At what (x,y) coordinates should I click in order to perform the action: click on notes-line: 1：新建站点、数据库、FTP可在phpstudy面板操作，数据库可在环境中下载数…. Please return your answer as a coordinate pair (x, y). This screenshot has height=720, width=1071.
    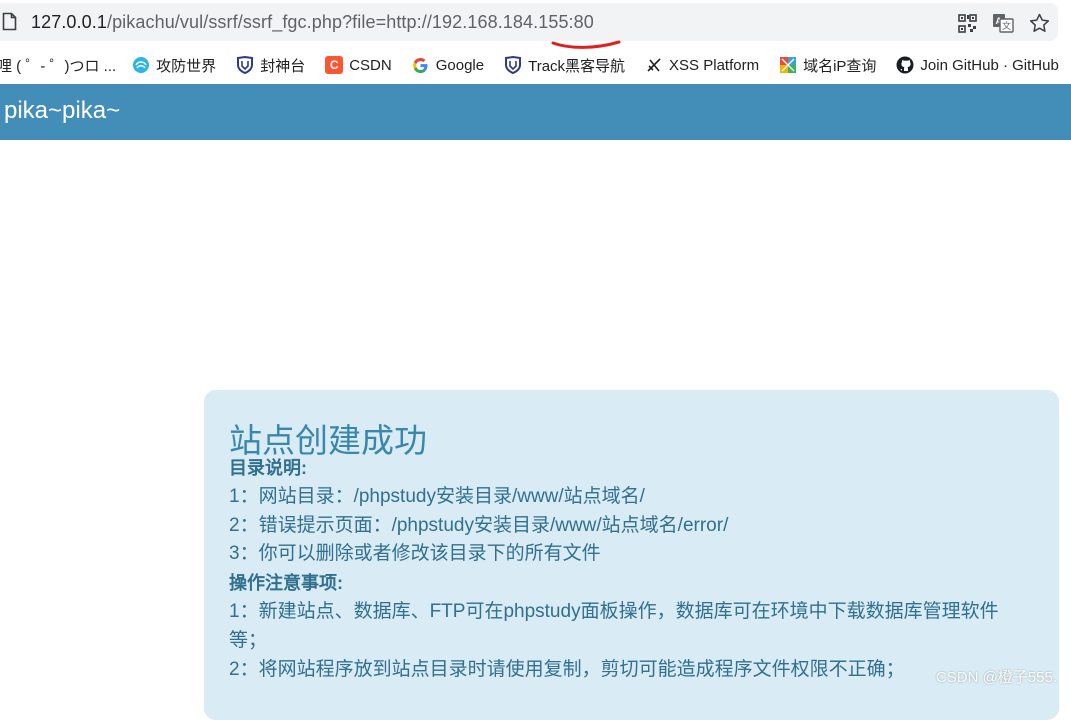
    Looking at the image, I should click on (614, 625).